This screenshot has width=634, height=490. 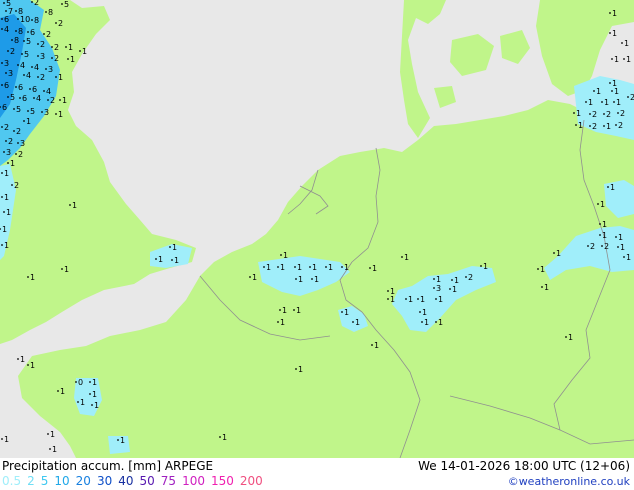 I want to click on legend-item: 2, so click(x=31, y=481).